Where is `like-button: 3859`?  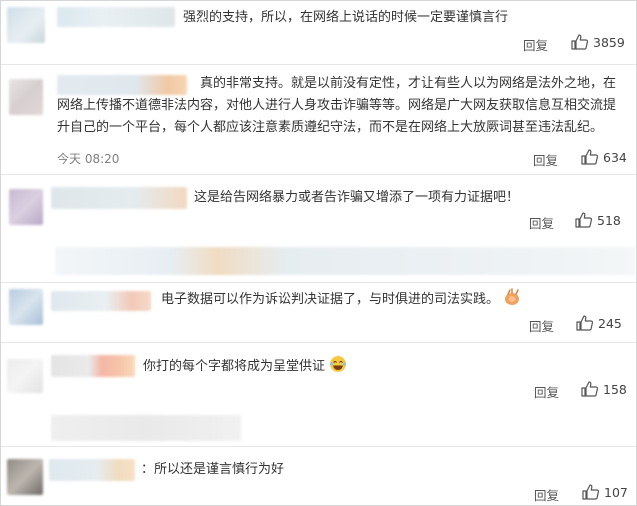 like-button: 3859 is located at coordinates (598, 42).